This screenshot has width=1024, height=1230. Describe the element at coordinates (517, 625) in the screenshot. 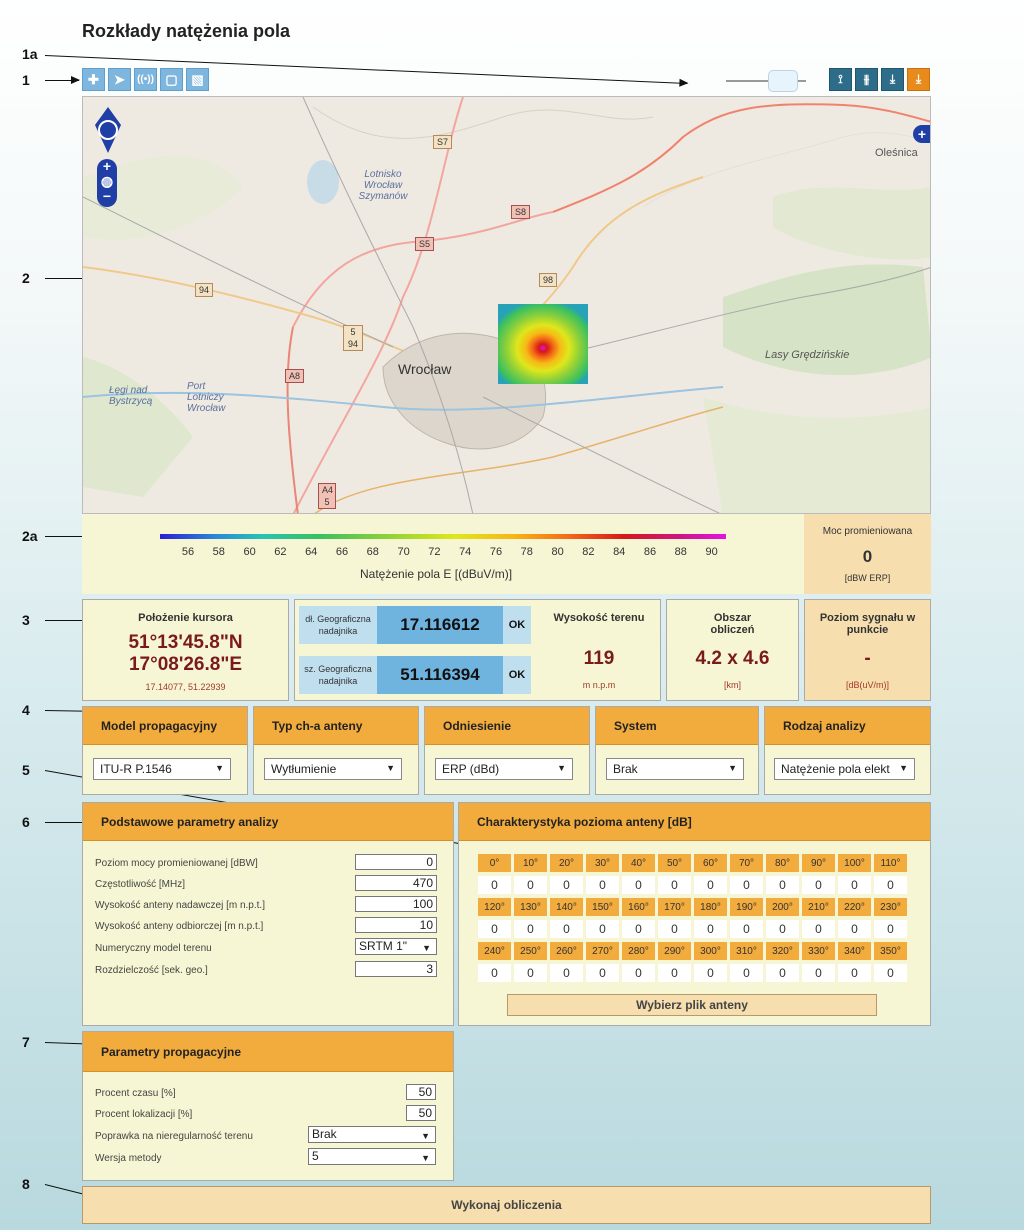

I see `transmitter-lon-ok-button: OK` at that location.